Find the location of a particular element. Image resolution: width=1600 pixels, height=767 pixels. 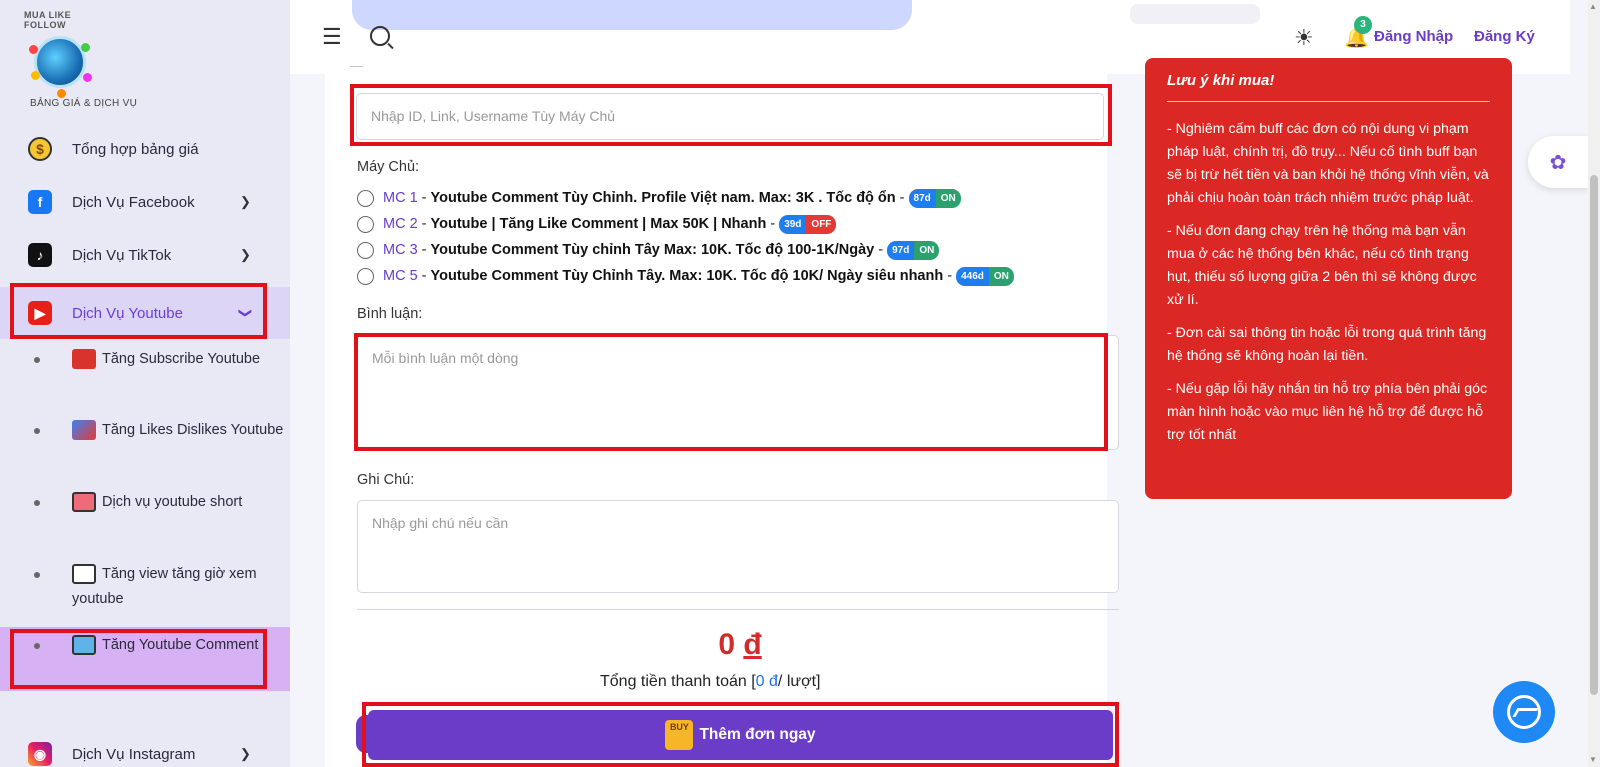

sidebar-subitem-likes: Tăng Likes Dislikes Youtube is located at coordinates (145, 430).